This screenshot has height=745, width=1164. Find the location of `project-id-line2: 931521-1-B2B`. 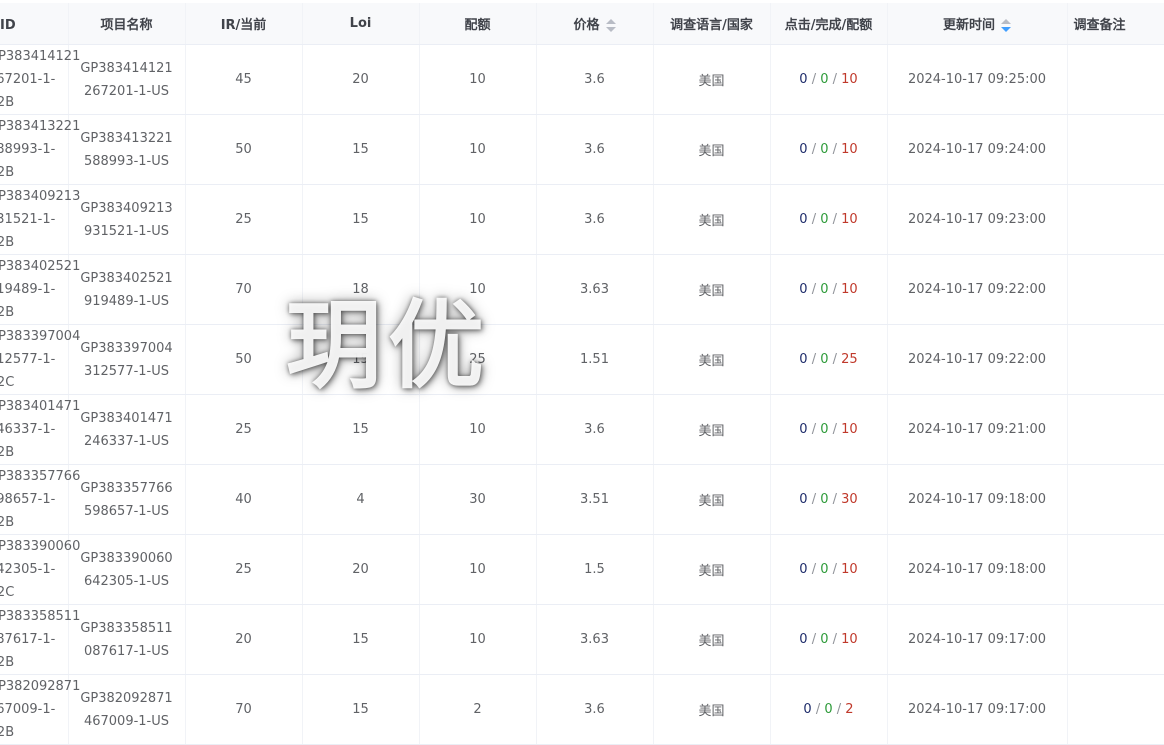

project-id-line2: 931521-1-B2B is located at coordinates (28, 231).